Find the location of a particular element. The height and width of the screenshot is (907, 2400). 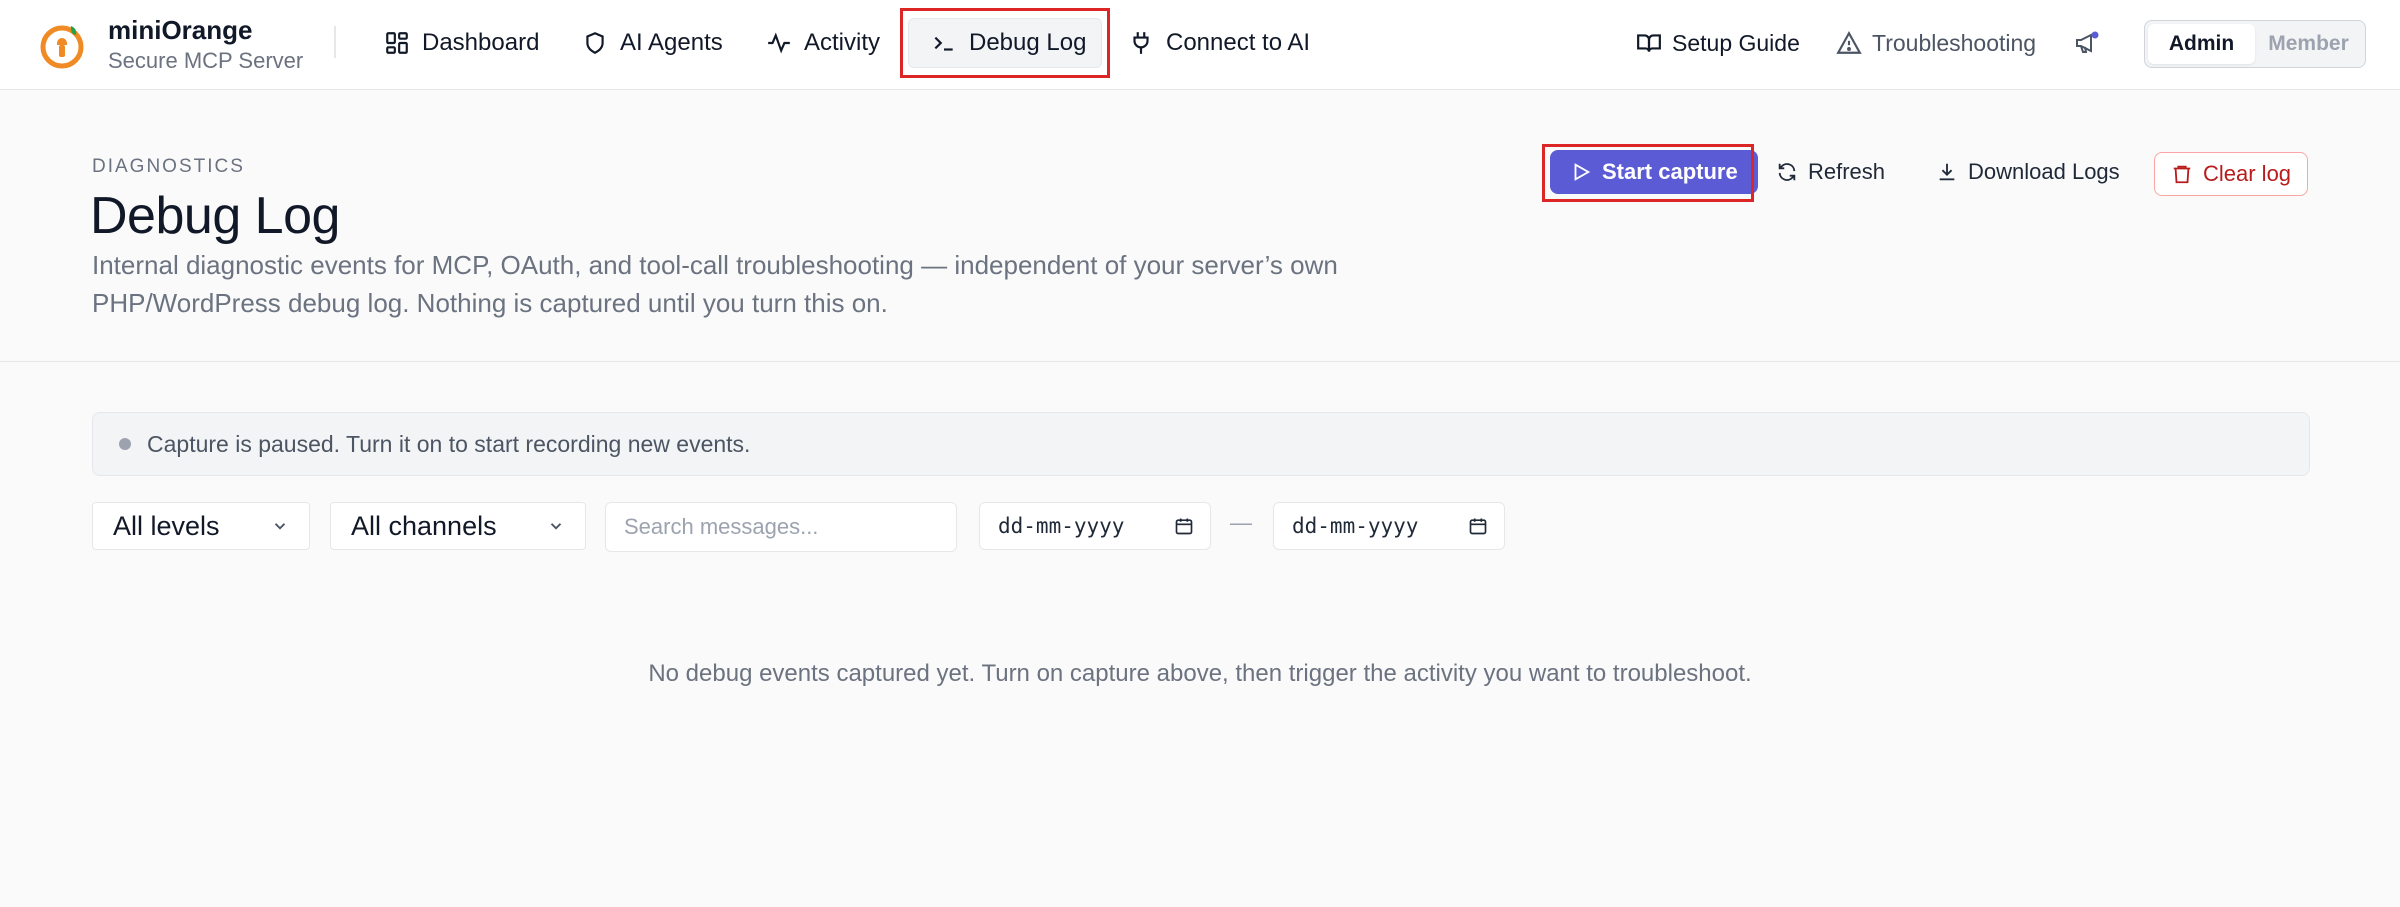

terminal-icon is located at coordinates (943, 43).